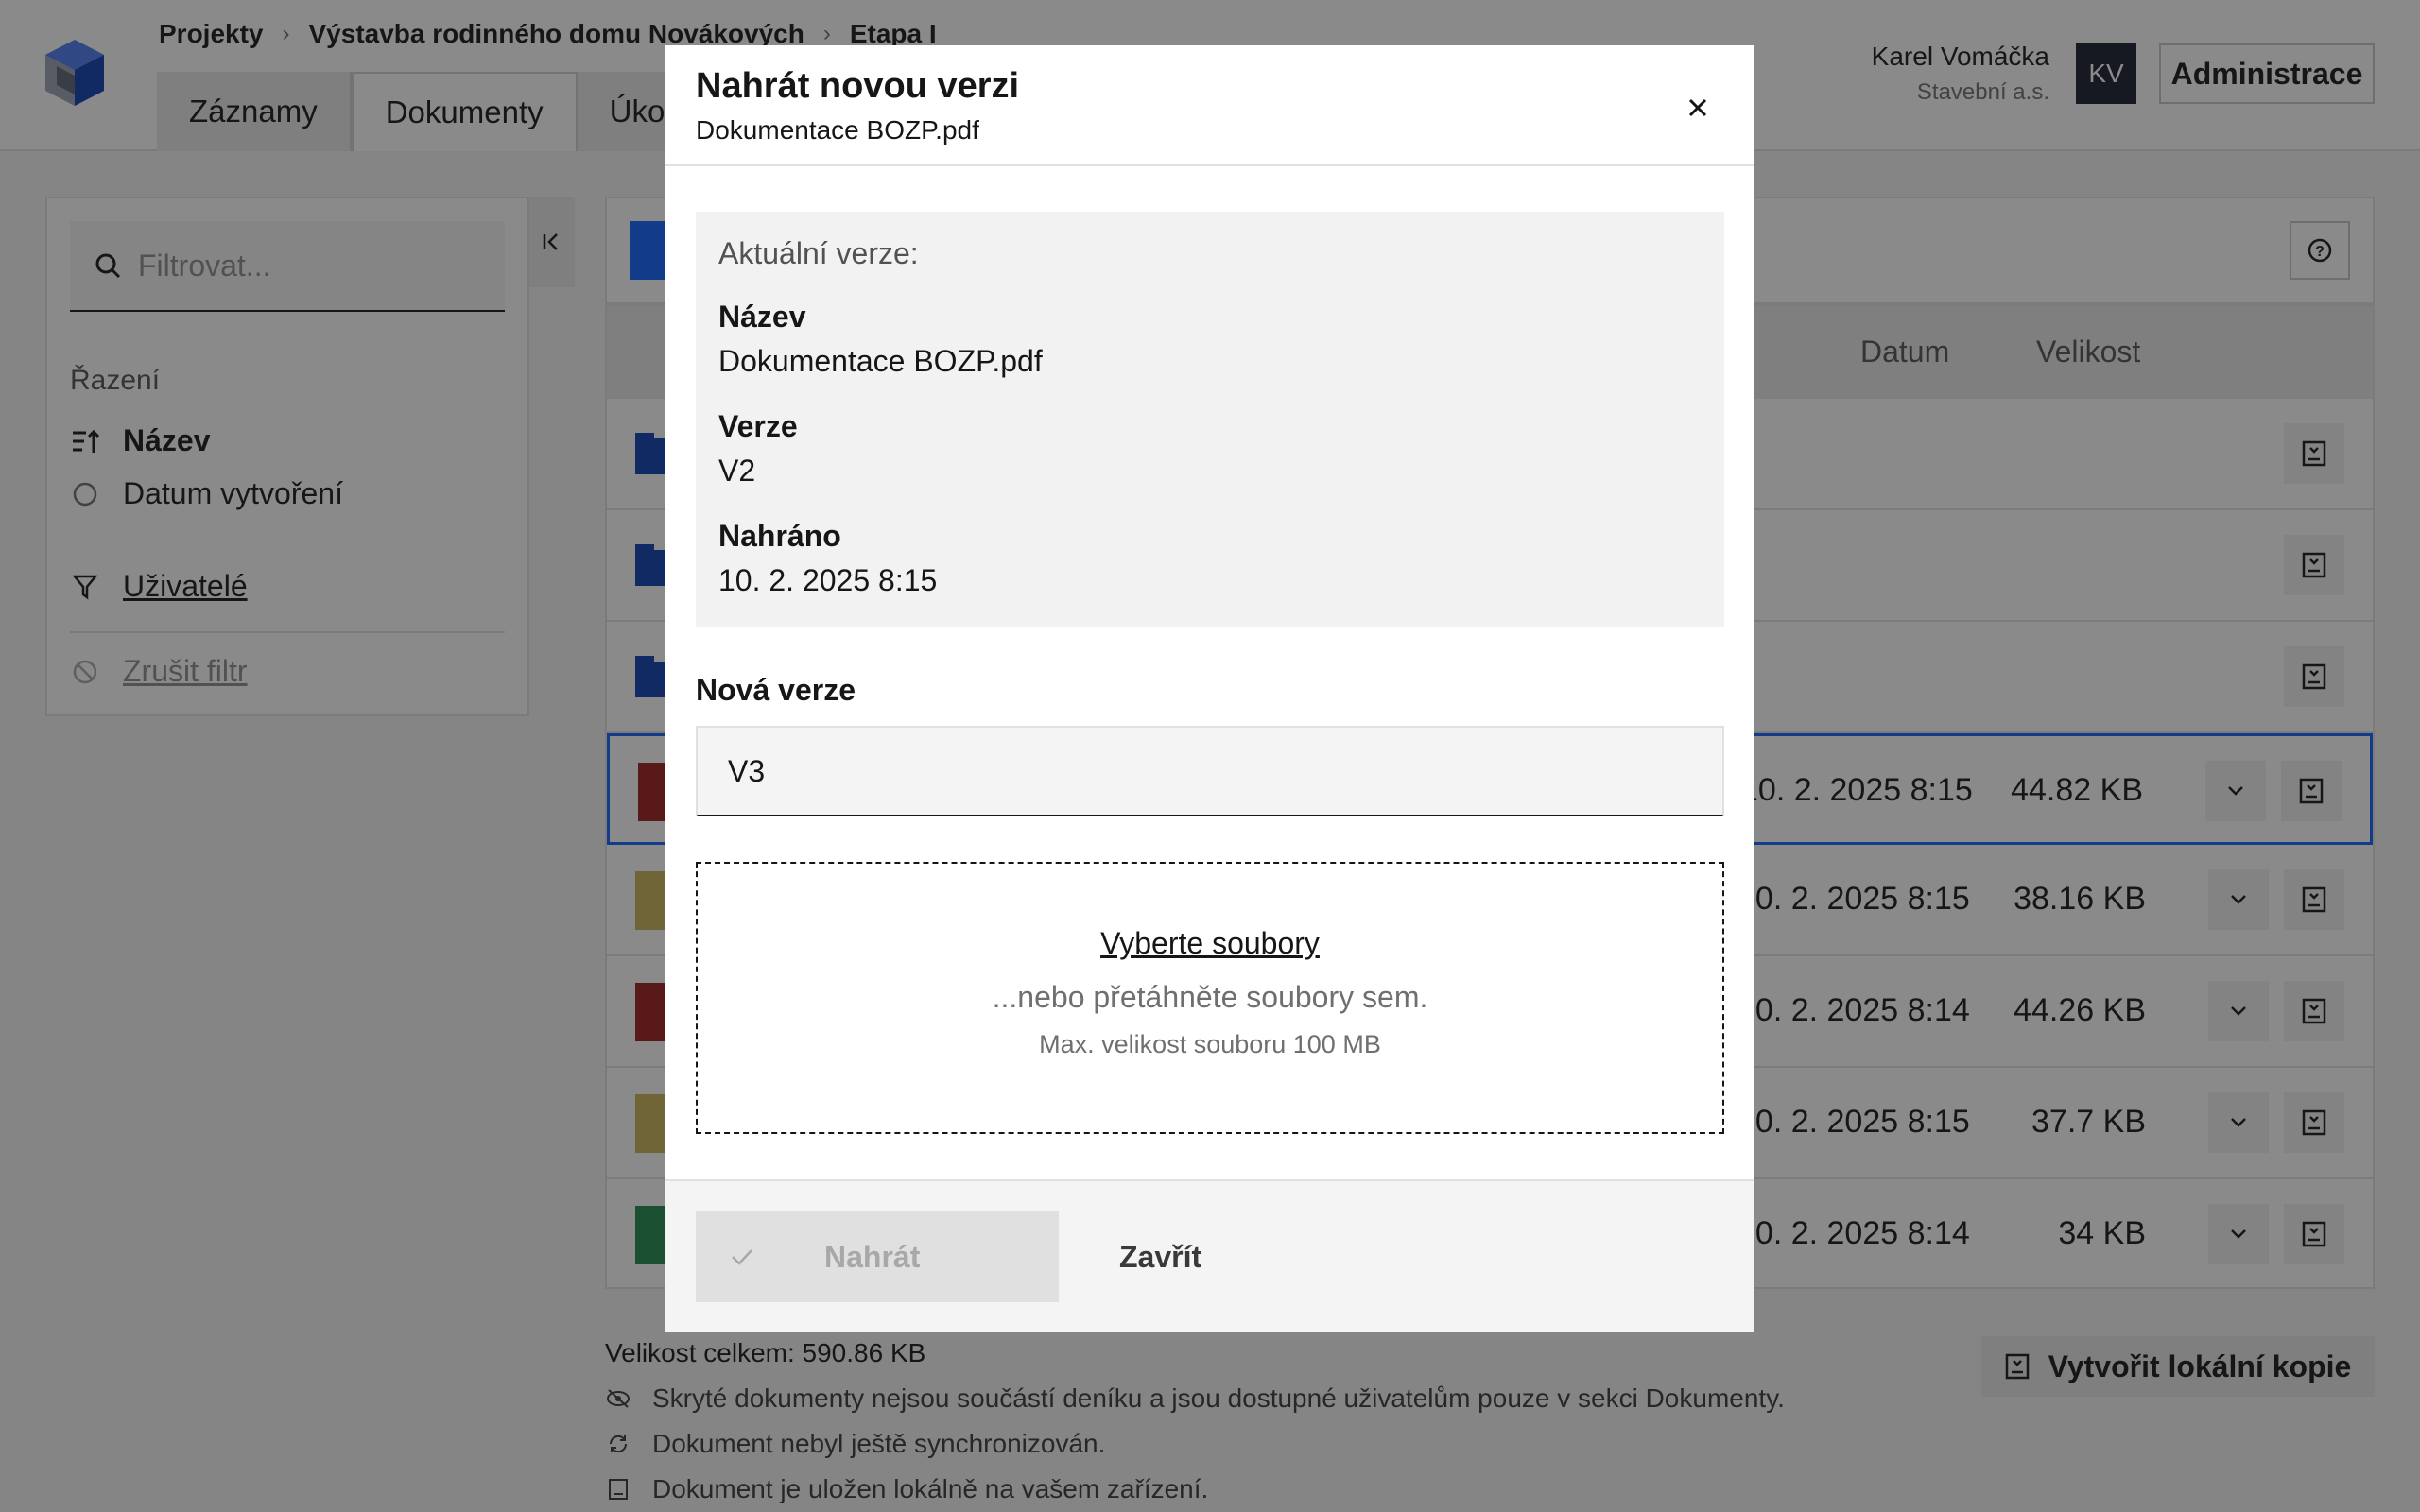 This screenshot has height=1512, width=2420. I want to click on modal-footer: Nahrát Zavřít, so click(1210, 1255).